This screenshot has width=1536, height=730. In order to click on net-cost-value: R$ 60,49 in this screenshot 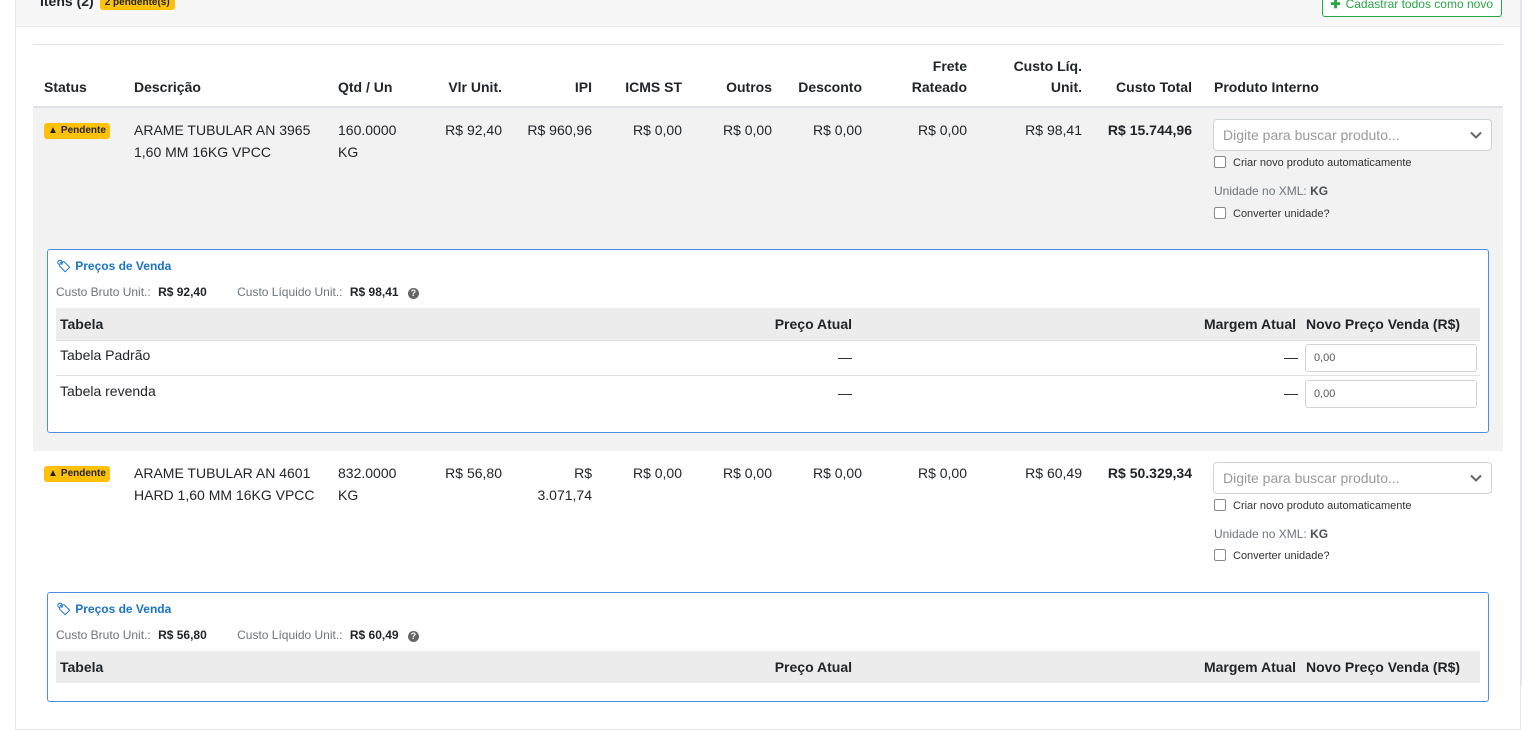, I will do `click(374, 635)`.